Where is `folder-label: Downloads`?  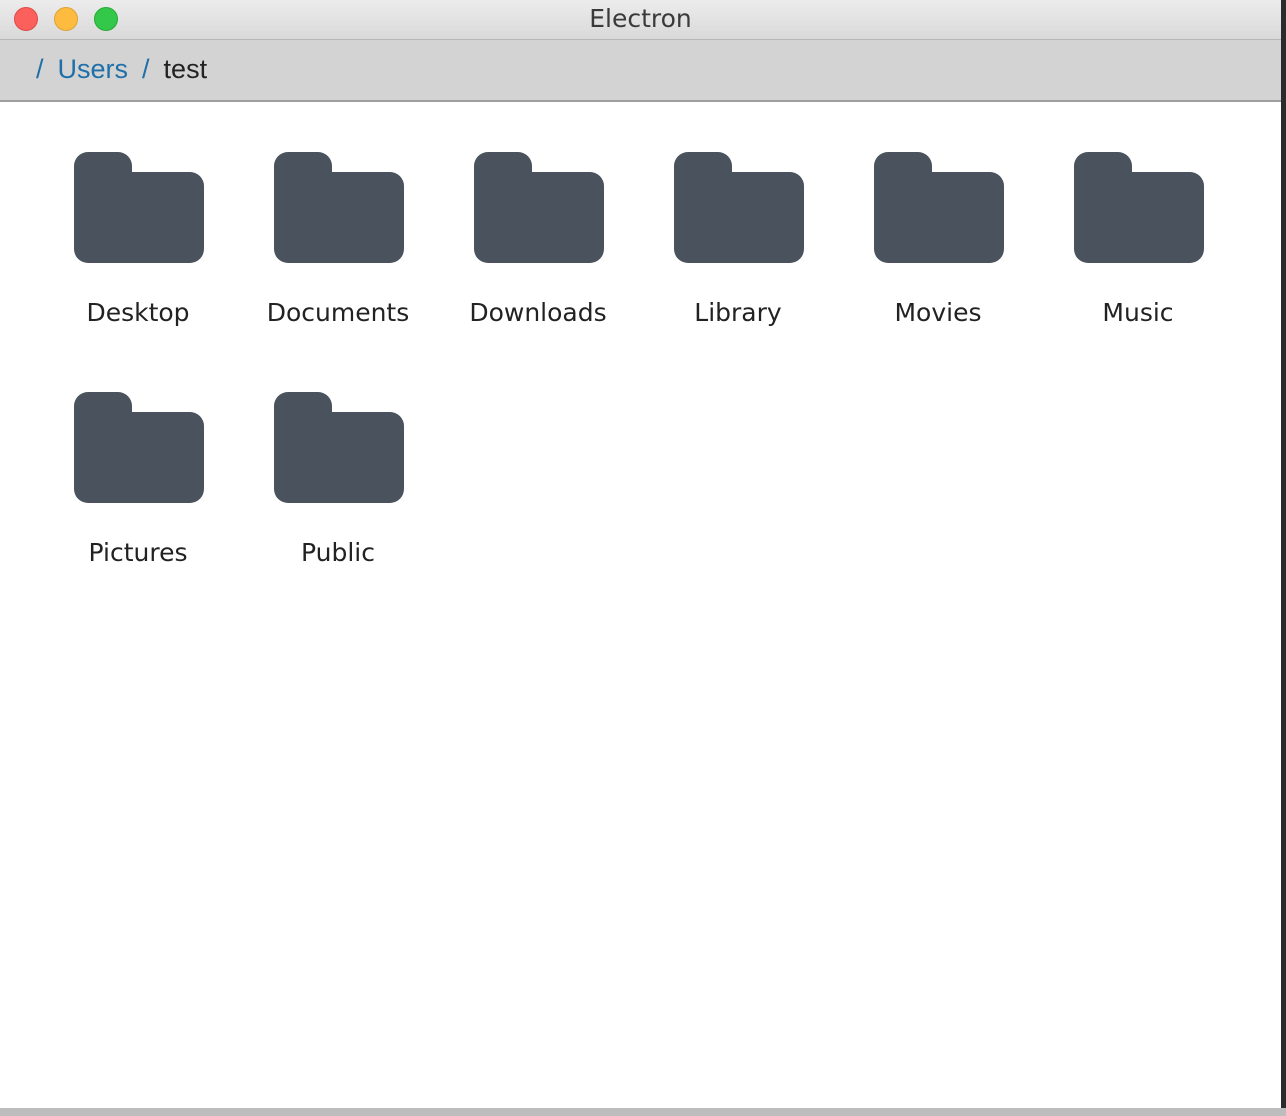
folder-label: Downloads is located at coordinates (538, 312).